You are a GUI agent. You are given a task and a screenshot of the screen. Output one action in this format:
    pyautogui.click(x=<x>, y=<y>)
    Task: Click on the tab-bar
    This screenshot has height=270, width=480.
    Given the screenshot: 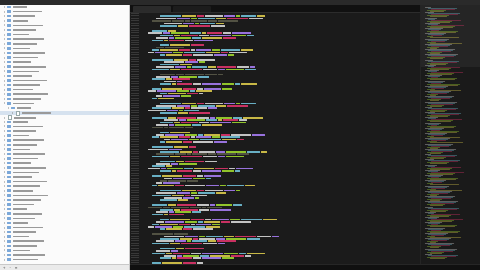 What is the action you would take?
    pyautogui.click(x=275, y=9)
    